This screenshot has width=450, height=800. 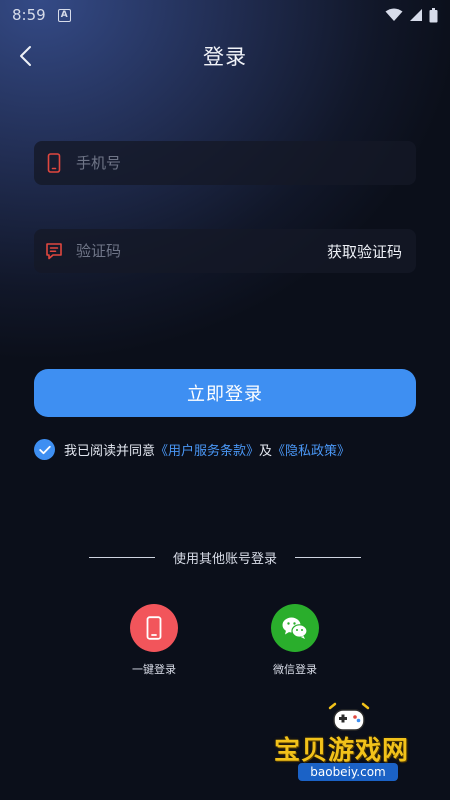 I want to click on status-time: 8:59, so click(x=29, y=15).